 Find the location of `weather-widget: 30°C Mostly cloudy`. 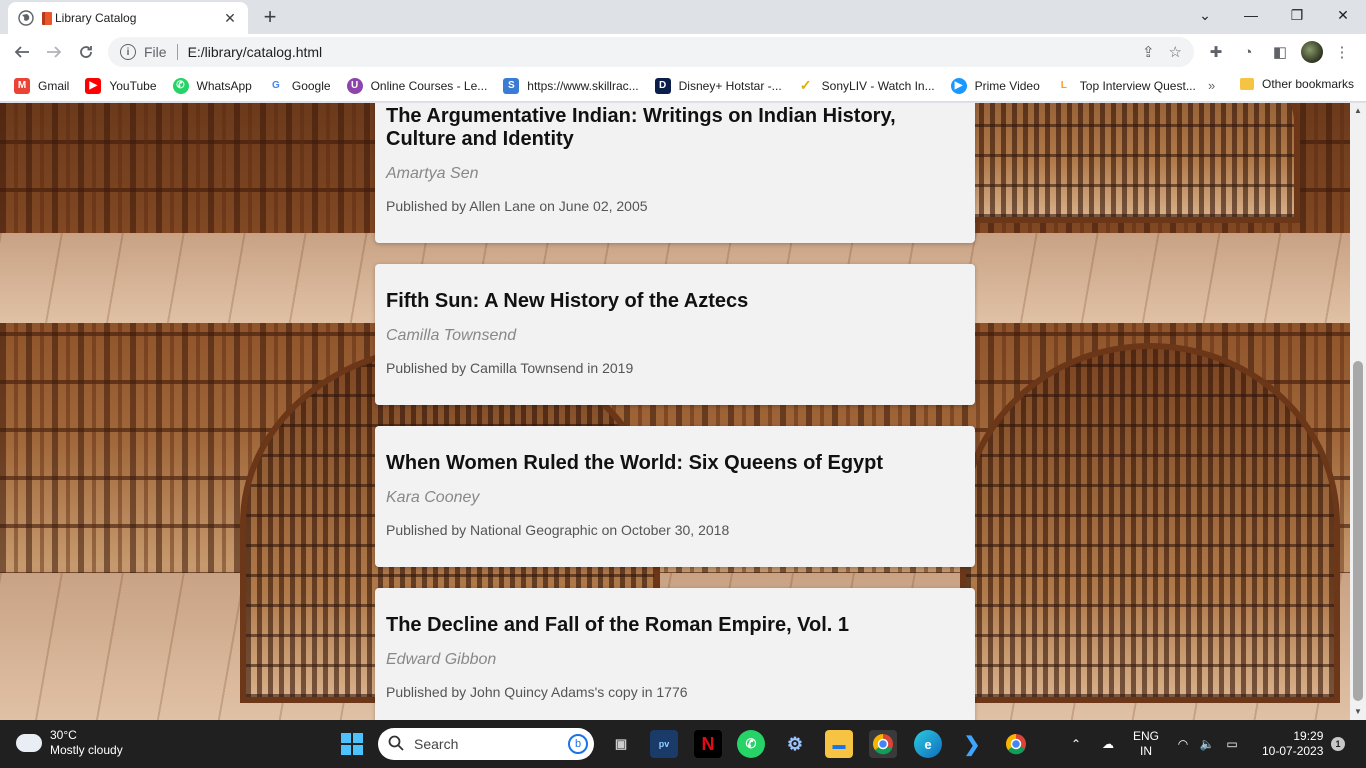

weather-widget: 30°C Mostly cloudy is located at coordinates (67, 743).